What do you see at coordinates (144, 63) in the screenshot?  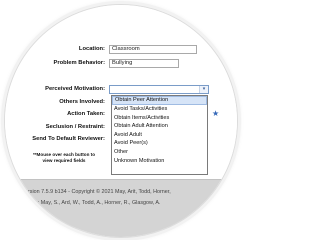 I see `problem-behavior-field: Bullying` at bounding box center [144, 63].